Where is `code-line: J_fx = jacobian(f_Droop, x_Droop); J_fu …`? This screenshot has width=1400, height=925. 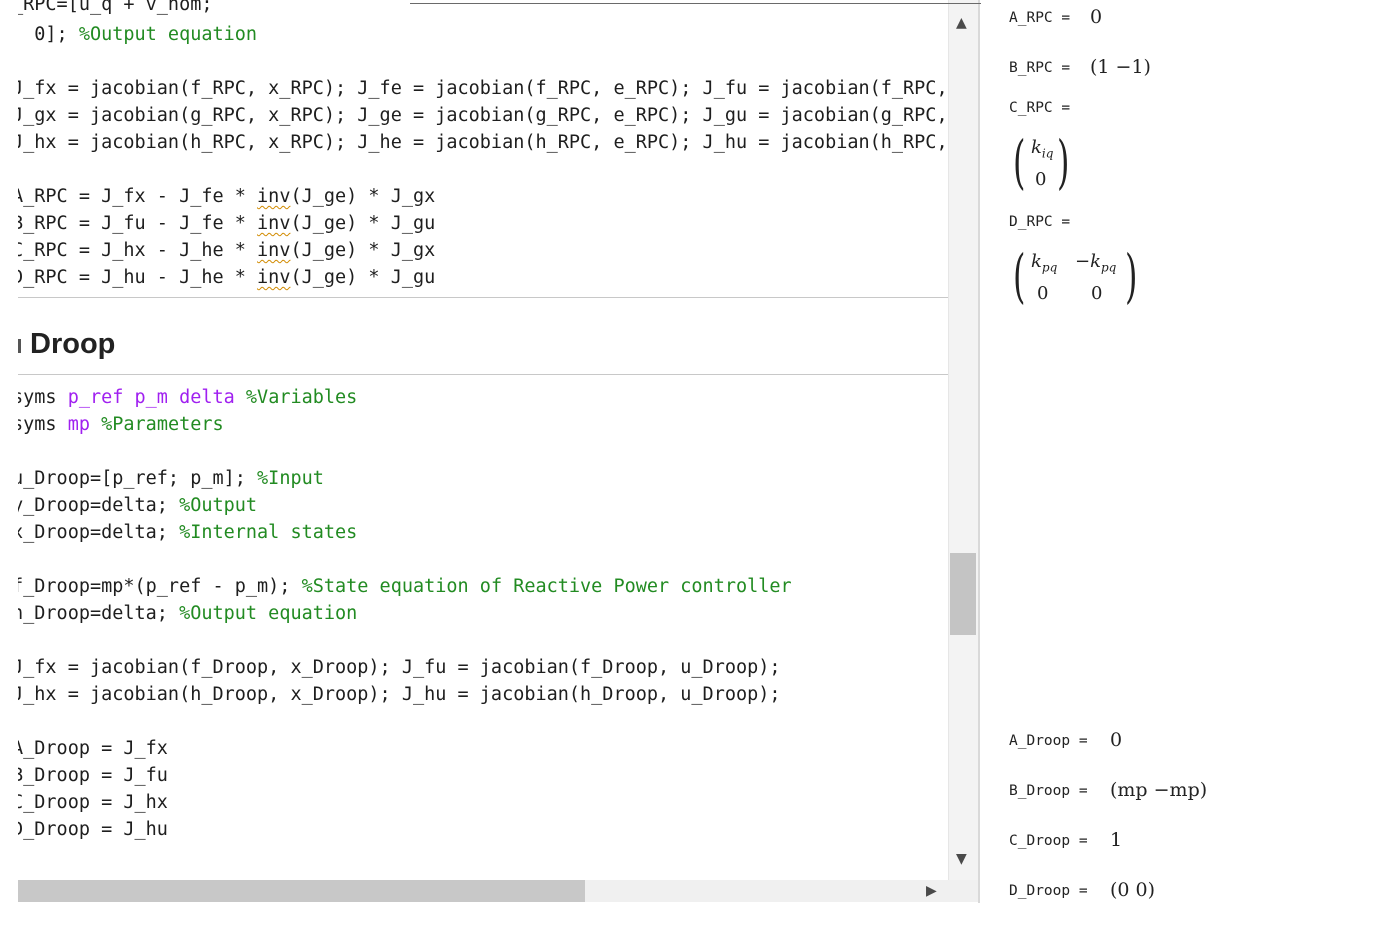
code-line: J_fx = jacobian(f_Droop, x_Droop); J_fu … is located at coordinates (399, 668).